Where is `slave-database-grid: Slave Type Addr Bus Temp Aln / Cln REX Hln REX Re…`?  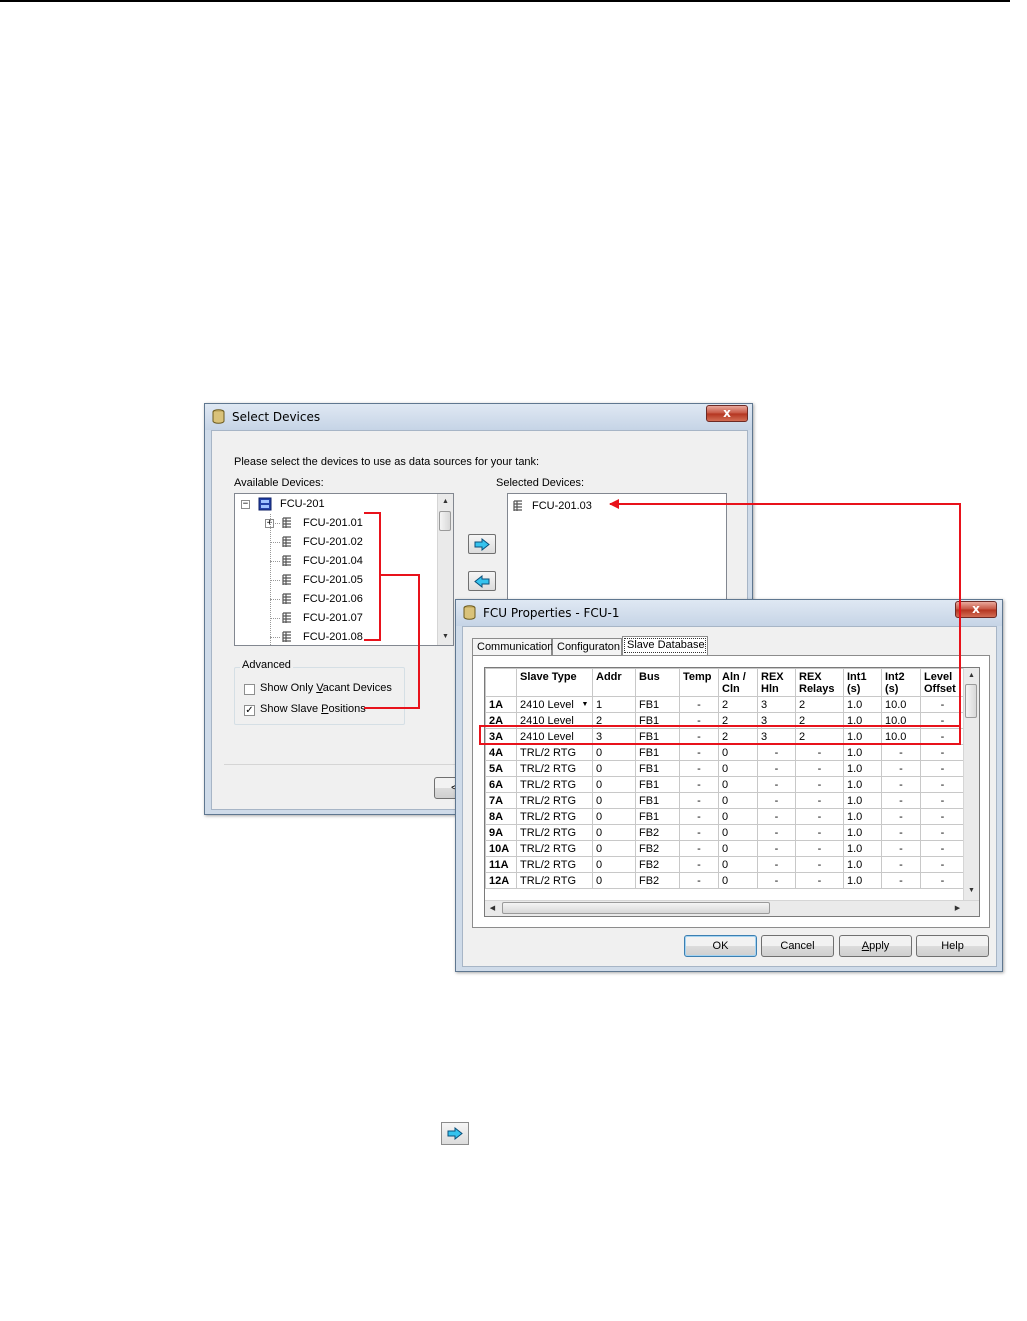 slave-database-grid: Slave Type Addr Bus Temp Aln / Cln REX Hln REX Re… is located at coordinates (732, 792).